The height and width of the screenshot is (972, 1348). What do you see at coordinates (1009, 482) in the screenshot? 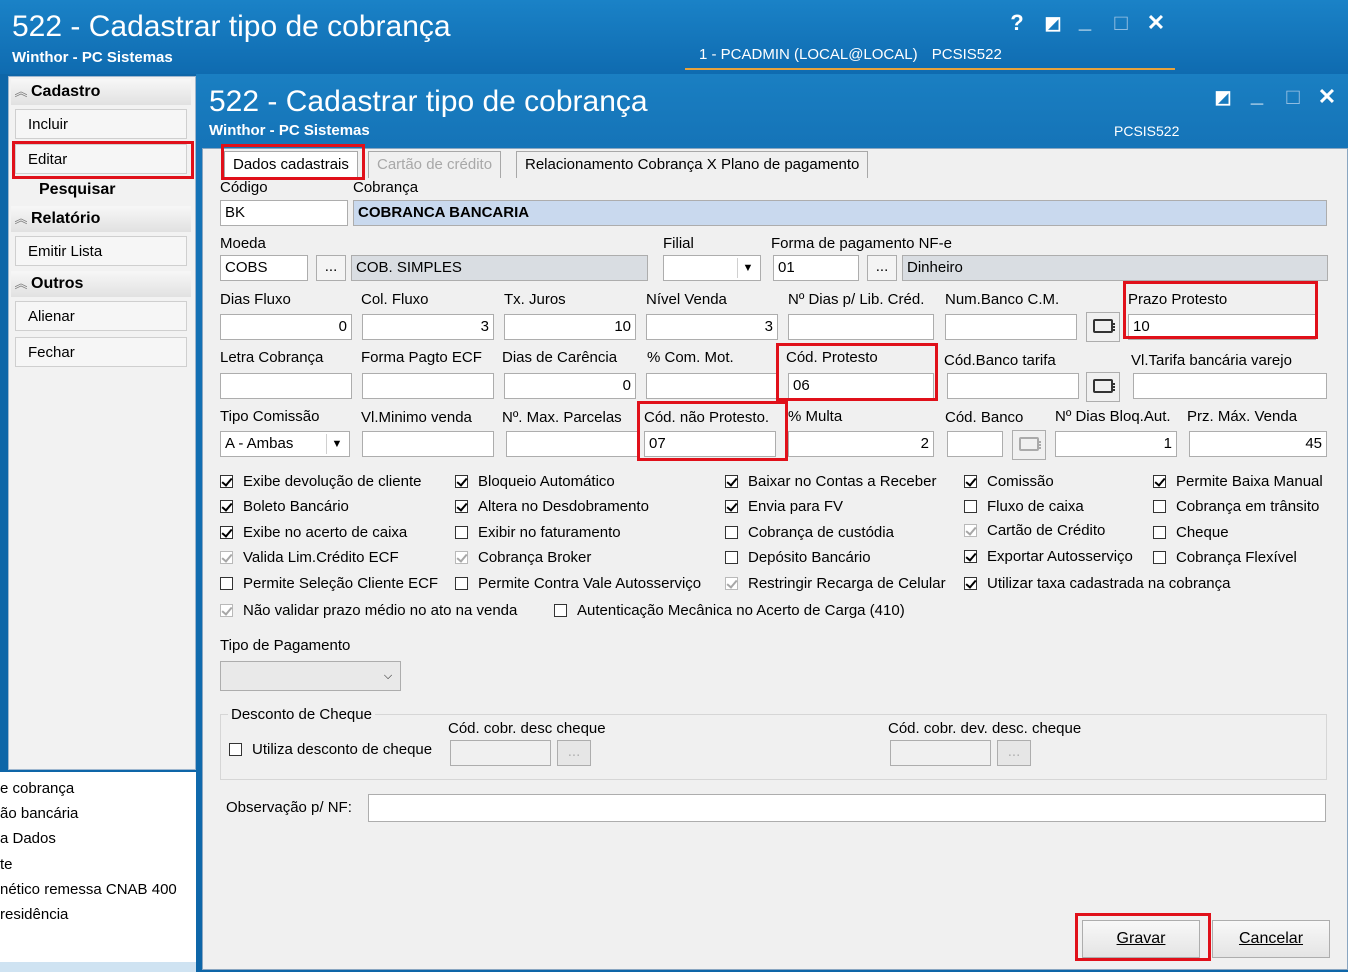
I see `option-checkbox: Comissão` at bounding box center [1009, 482].